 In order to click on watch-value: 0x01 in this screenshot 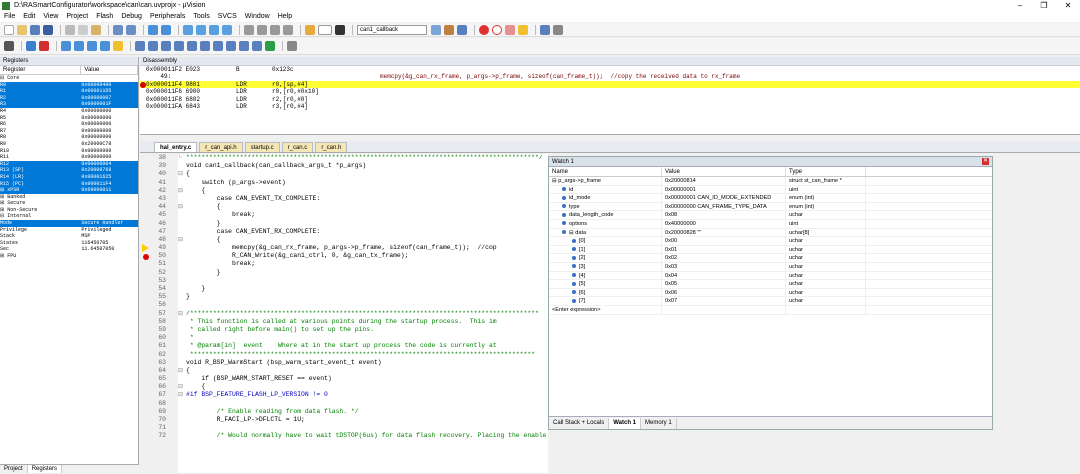, I will do `click(724, 249)`.